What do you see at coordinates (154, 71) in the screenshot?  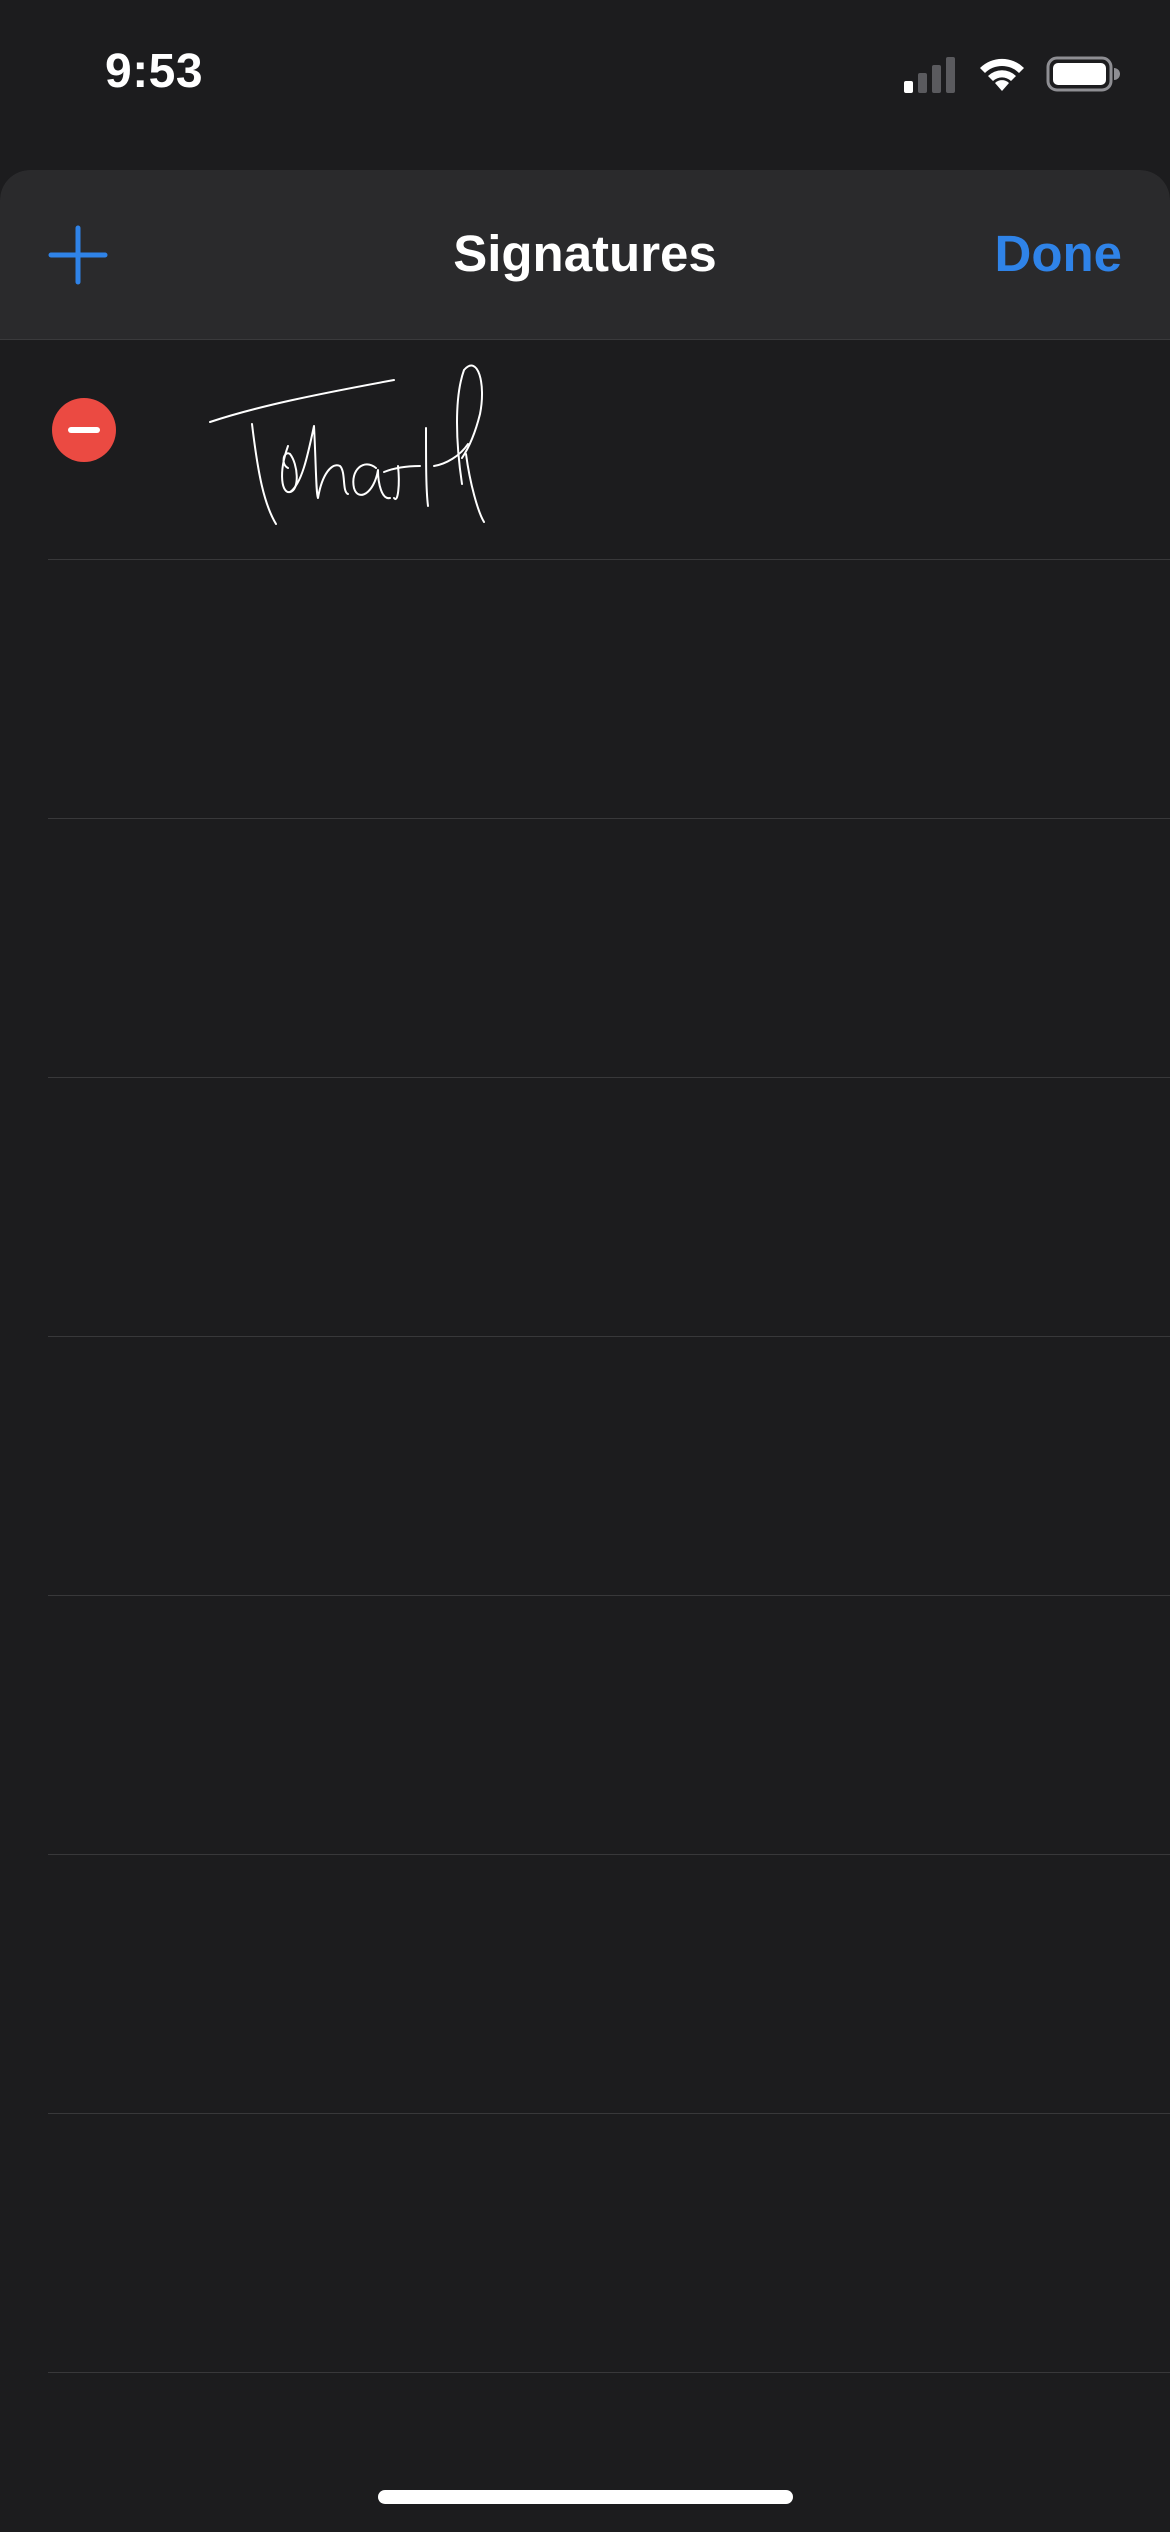 I see `status-time: 9:53` at bounding box center [154, 71].